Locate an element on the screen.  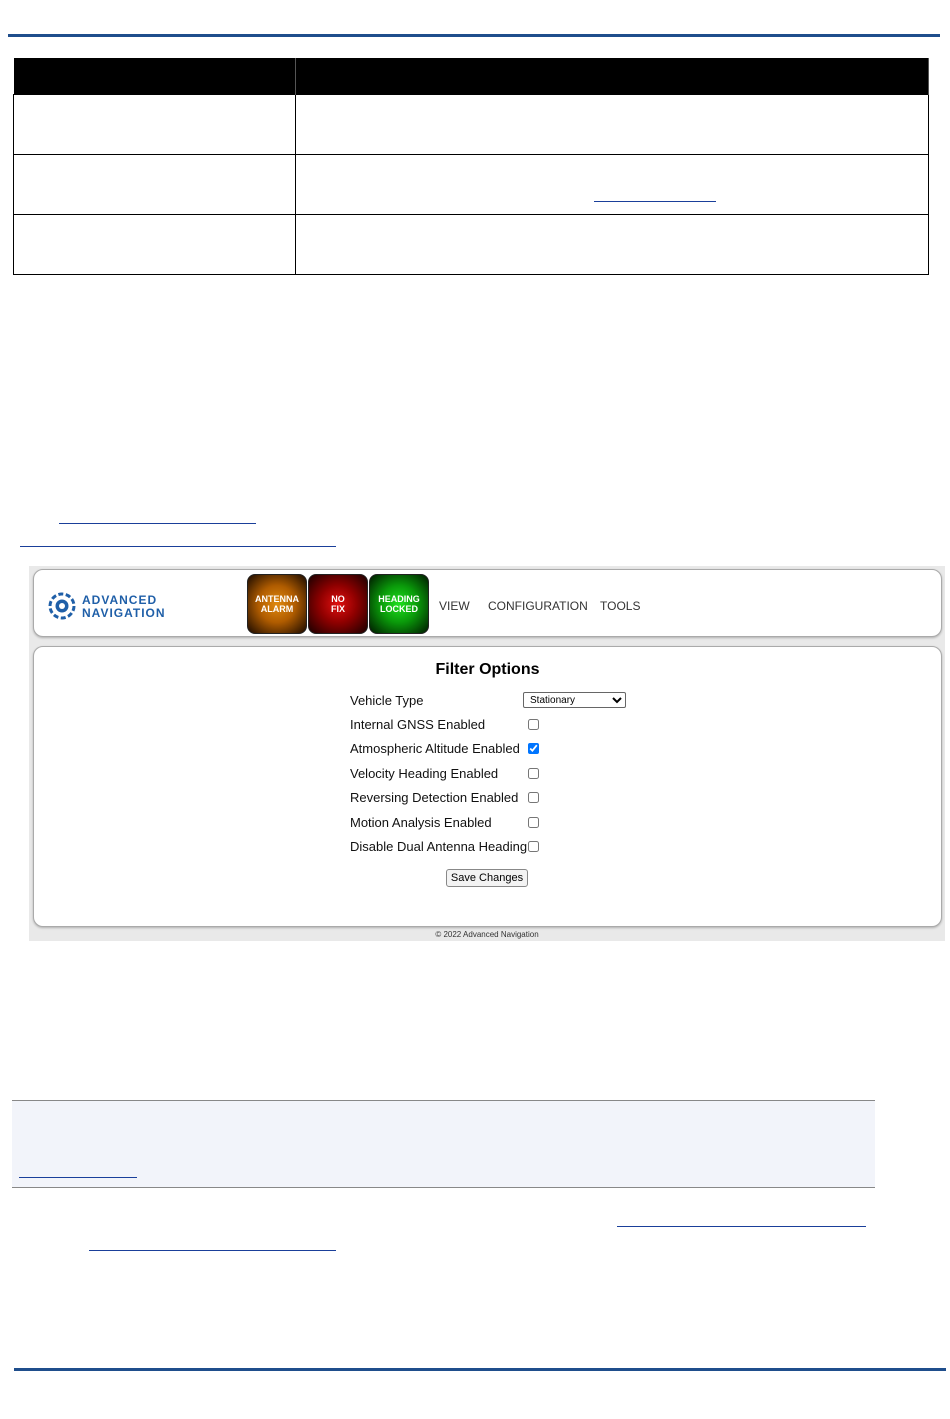
motion-analysis-checkbox is located at coordinates (533, 822).